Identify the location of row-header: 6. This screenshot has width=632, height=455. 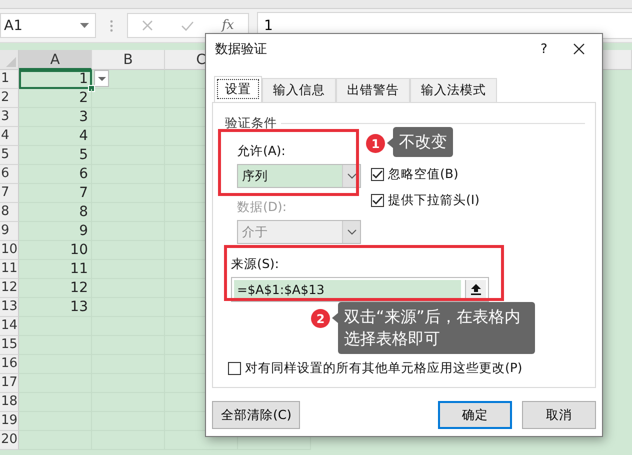
(9, 174).